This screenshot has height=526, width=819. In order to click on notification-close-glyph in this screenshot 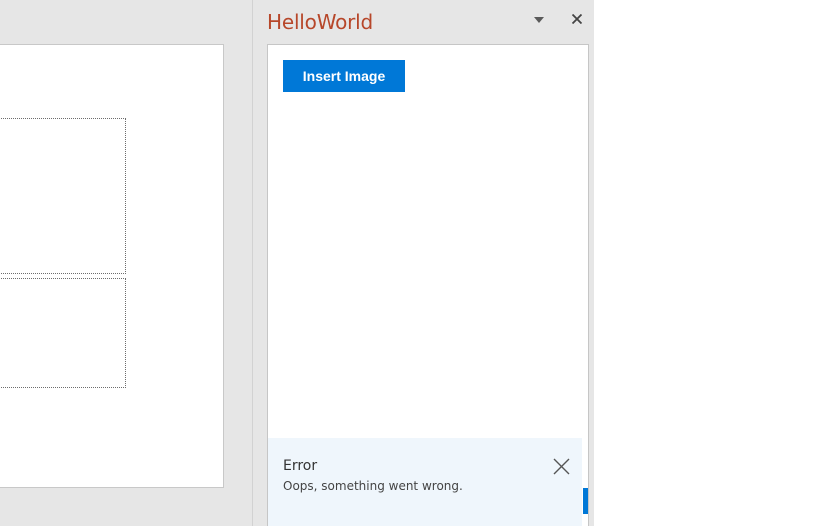, I will do `click(561, 466)`.